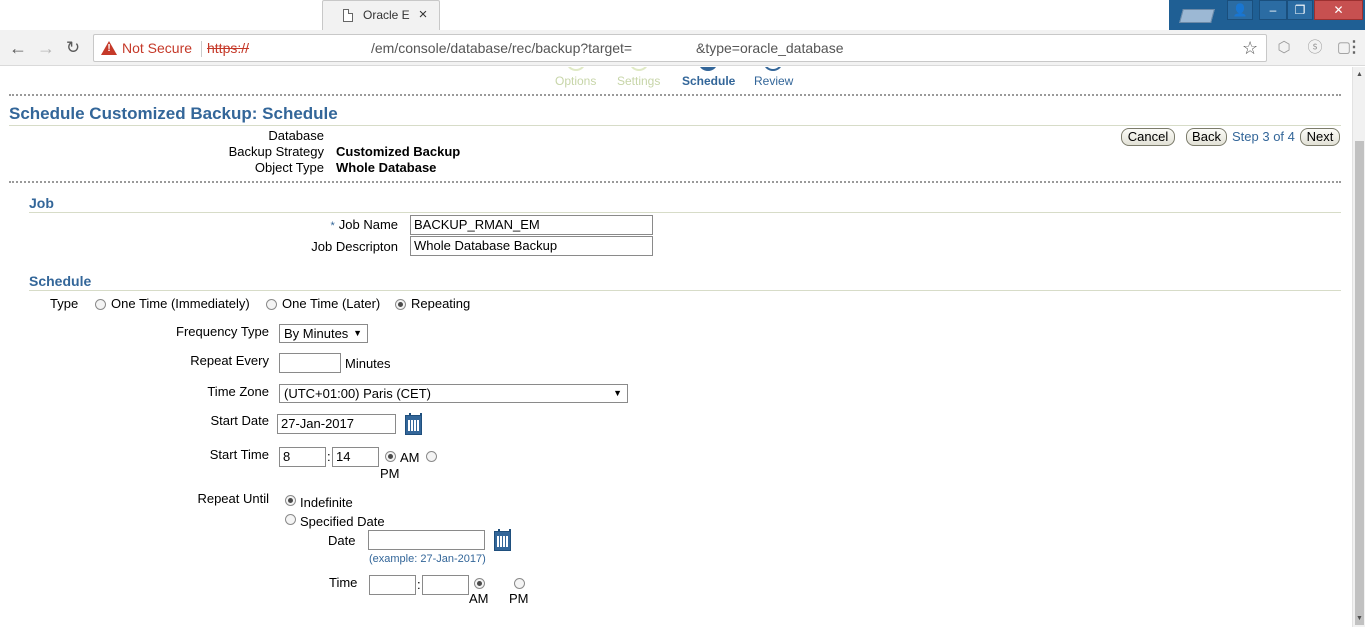 This screenshot has height=627, width=1365. What do you see at coordinates (336, 424) in the screenshot?
I see `start-date-input: 27-Jan-2017` at bounding box center [336, 424].